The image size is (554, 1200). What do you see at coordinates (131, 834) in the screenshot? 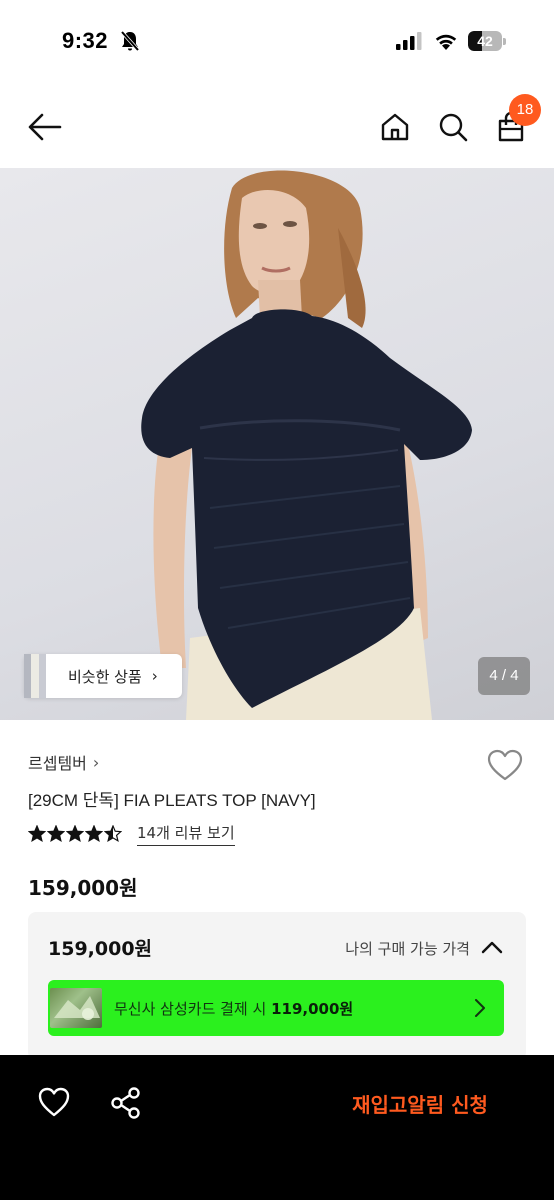
I see `rating-row: 14개 리뷰 보기` at bounding box center [131, 834].